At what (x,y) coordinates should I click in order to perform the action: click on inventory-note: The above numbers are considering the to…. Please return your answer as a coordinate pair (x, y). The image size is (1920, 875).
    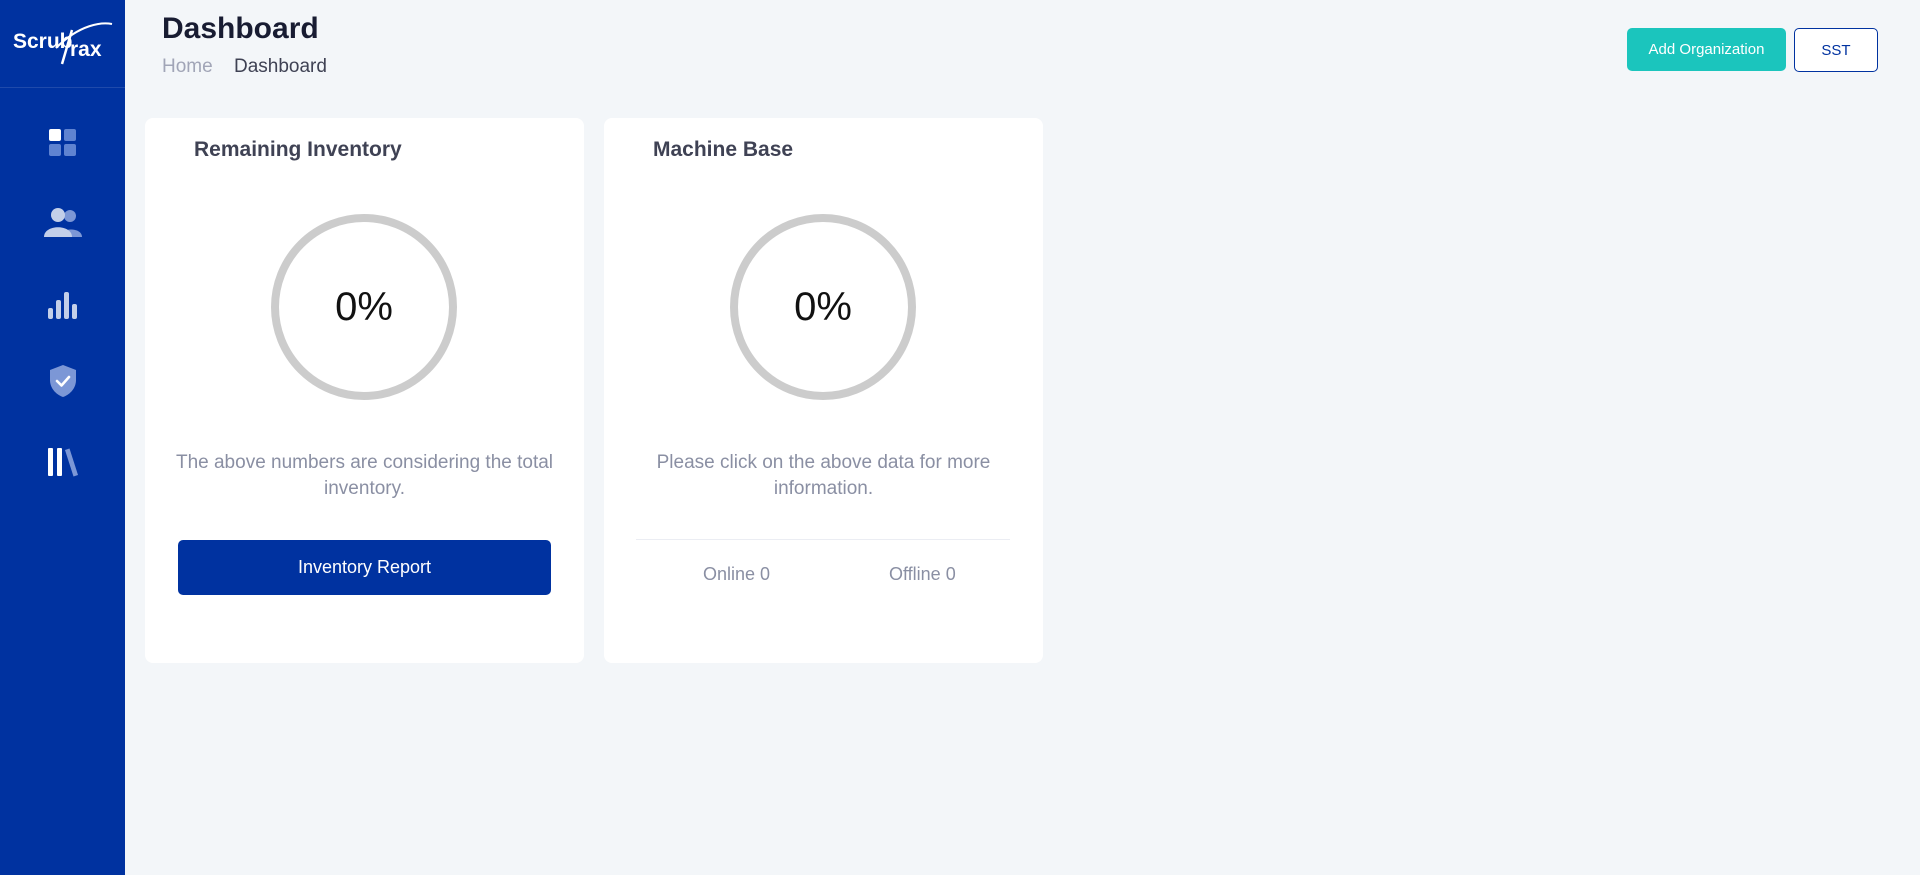
    Looking at the image, I should click on (364, 475).